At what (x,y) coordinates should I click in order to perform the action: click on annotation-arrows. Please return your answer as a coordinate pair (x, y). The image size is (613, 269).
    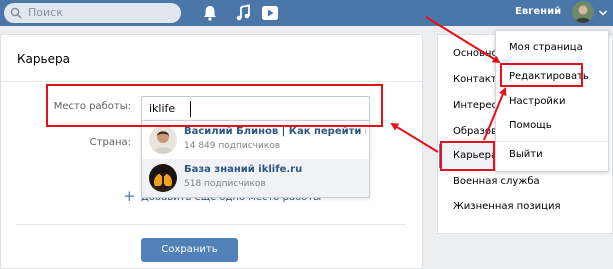
    Looking at the image, I should click on (448, 84).